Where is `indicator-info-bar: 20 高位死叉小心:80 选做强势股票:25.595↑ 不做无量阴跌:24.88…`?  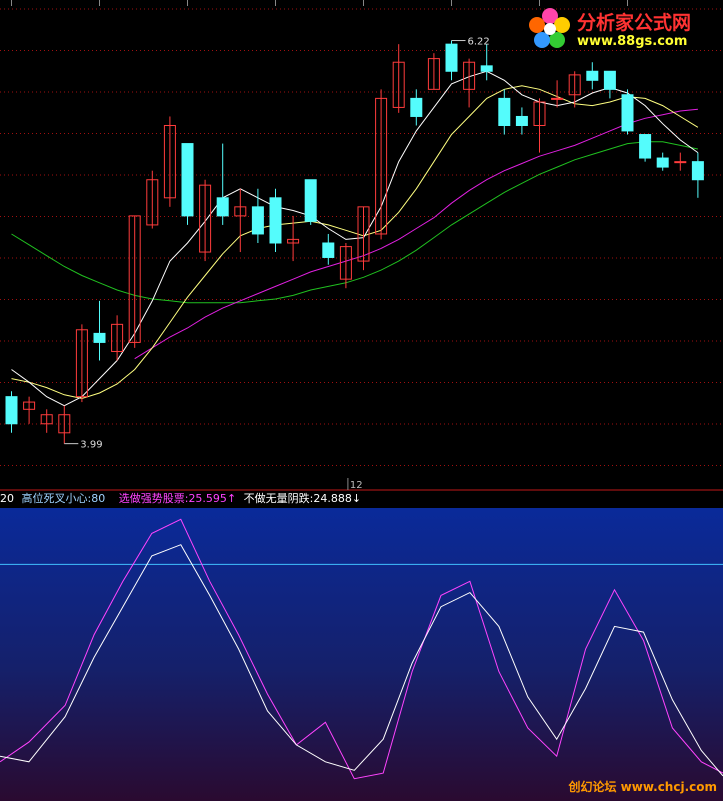 indicator-info-bar: 20 高位死叉小心:80 选做强势股票:25.595↑ 不做无量阴跌:24.88… is located at coordinates (361, 498).